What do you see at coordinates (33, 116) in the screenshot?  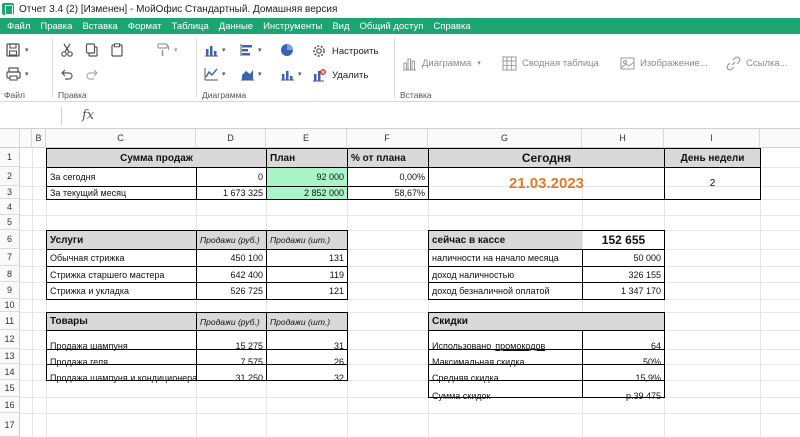 I see `name-box` at bounding box center [33, 116].